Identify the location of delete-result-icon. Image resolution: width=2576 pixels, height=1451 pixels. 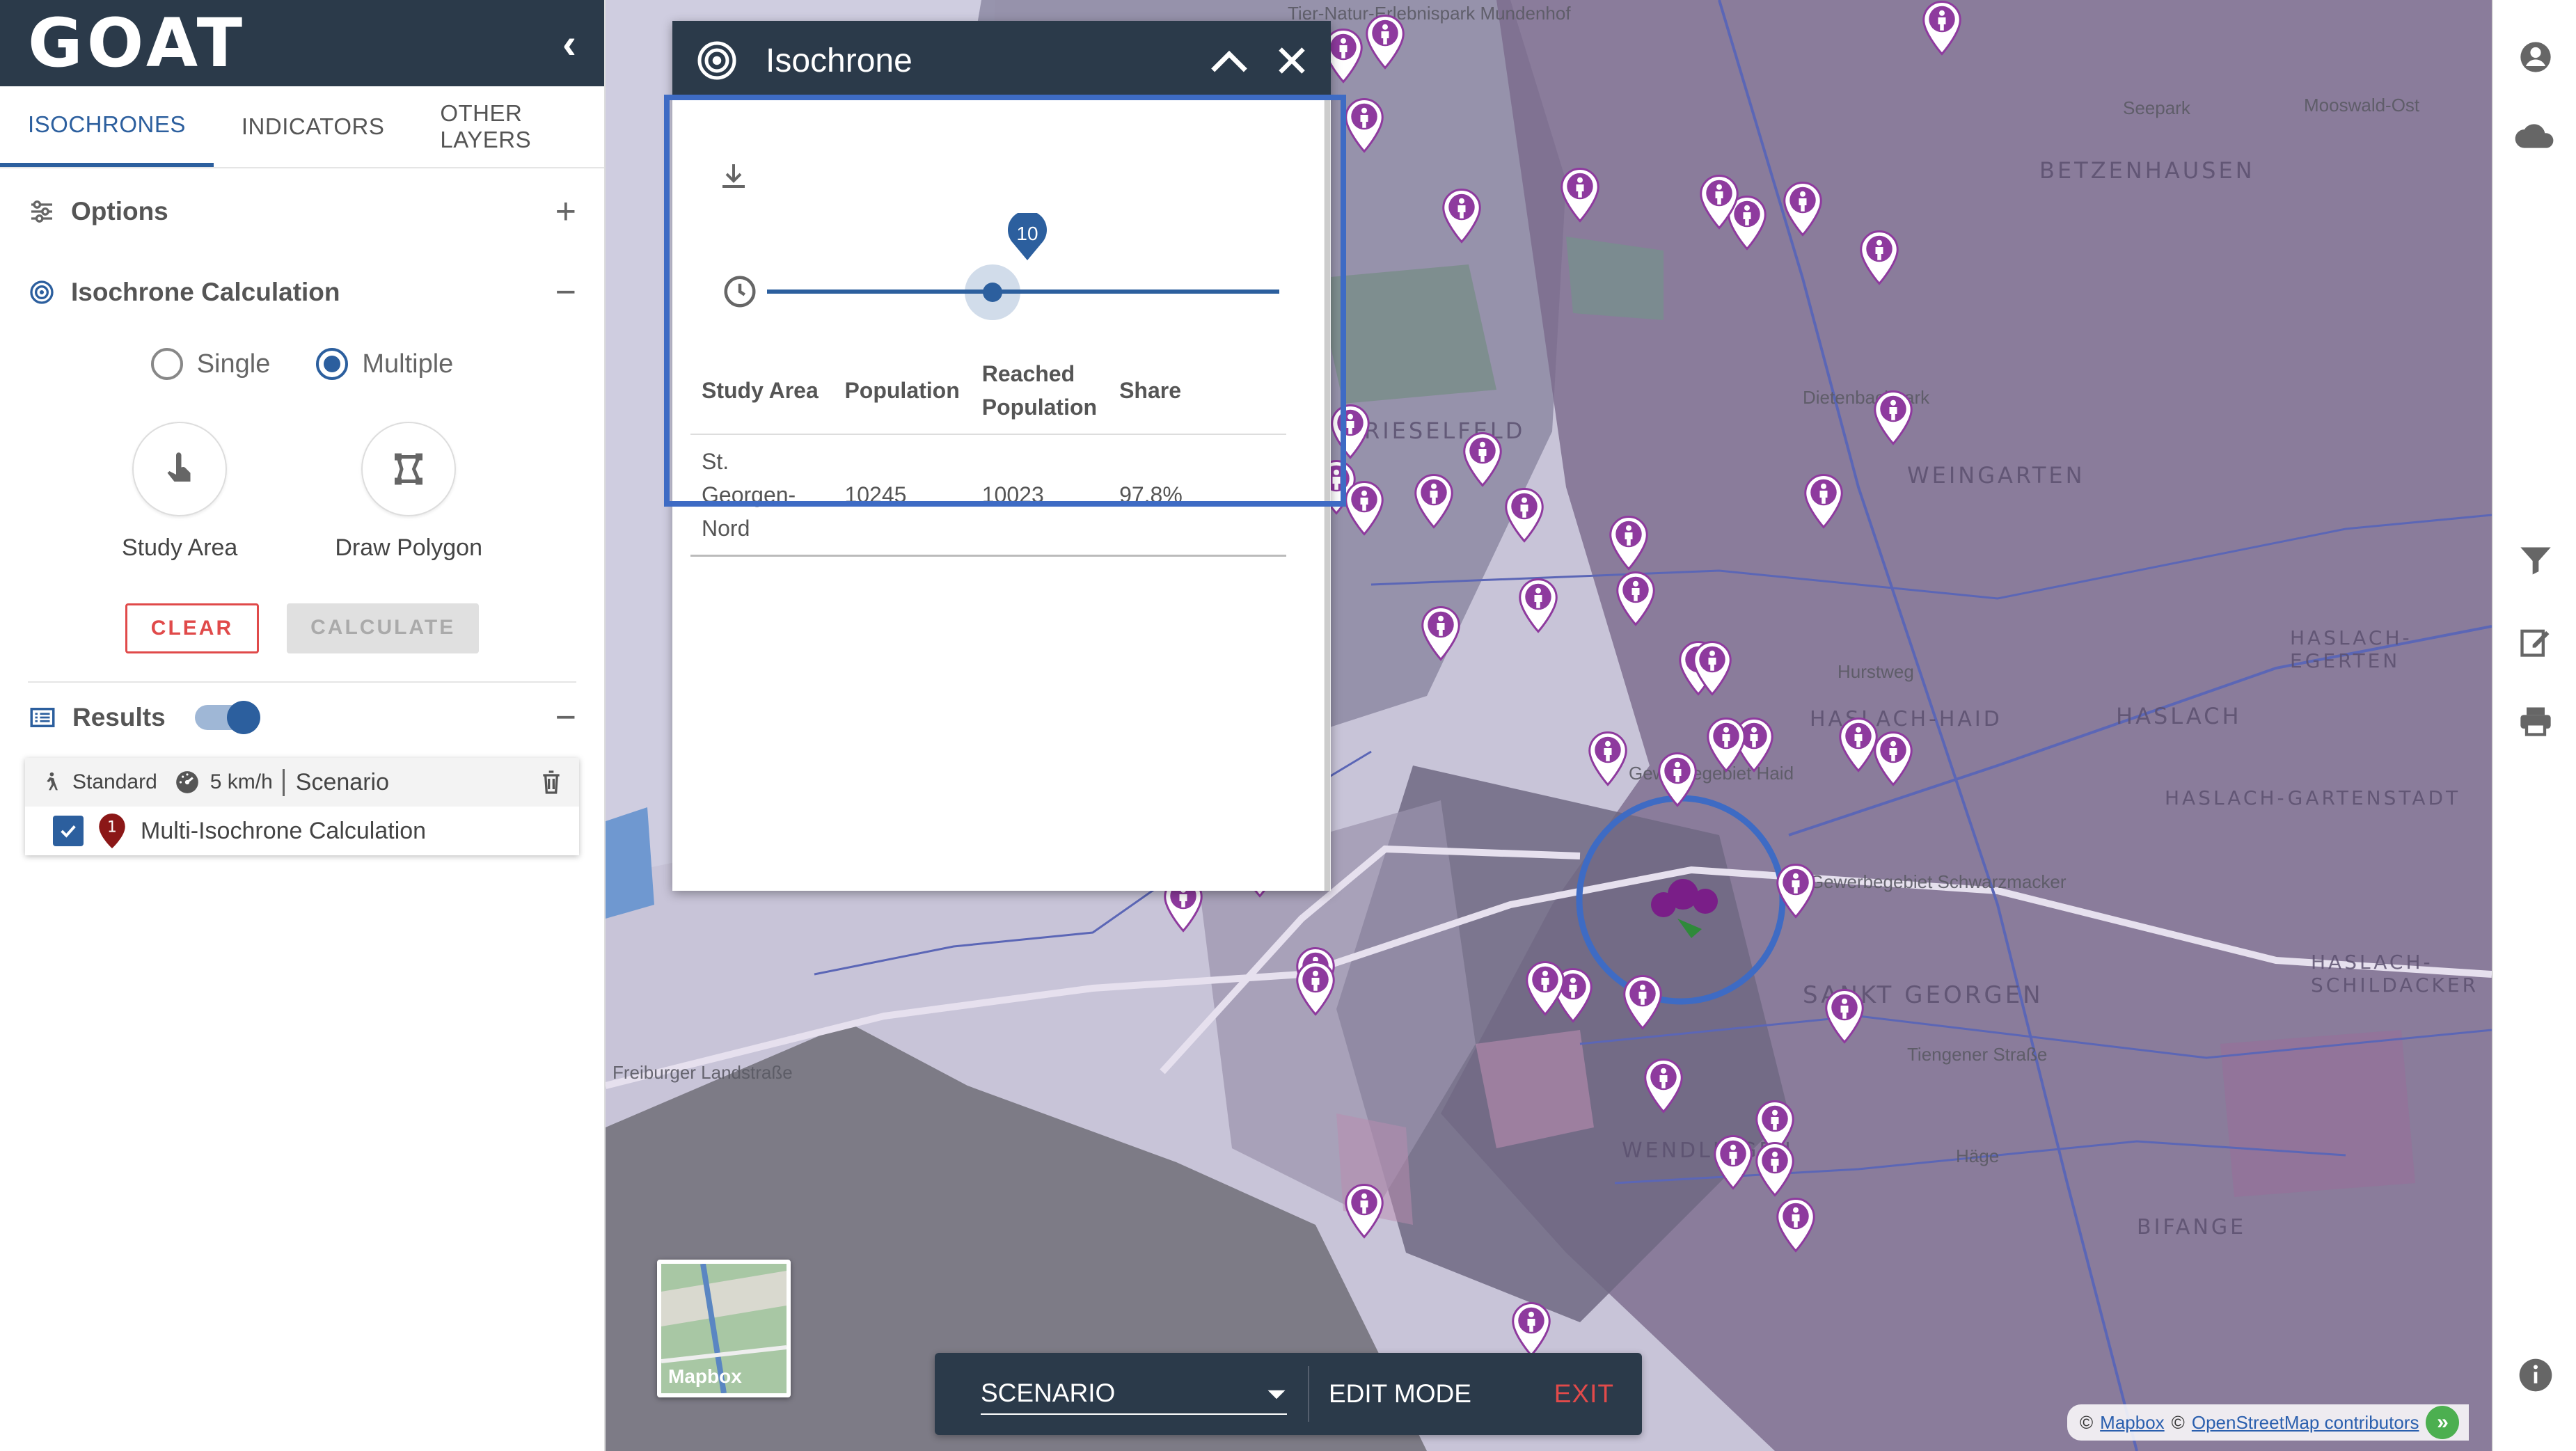
(551, 783).